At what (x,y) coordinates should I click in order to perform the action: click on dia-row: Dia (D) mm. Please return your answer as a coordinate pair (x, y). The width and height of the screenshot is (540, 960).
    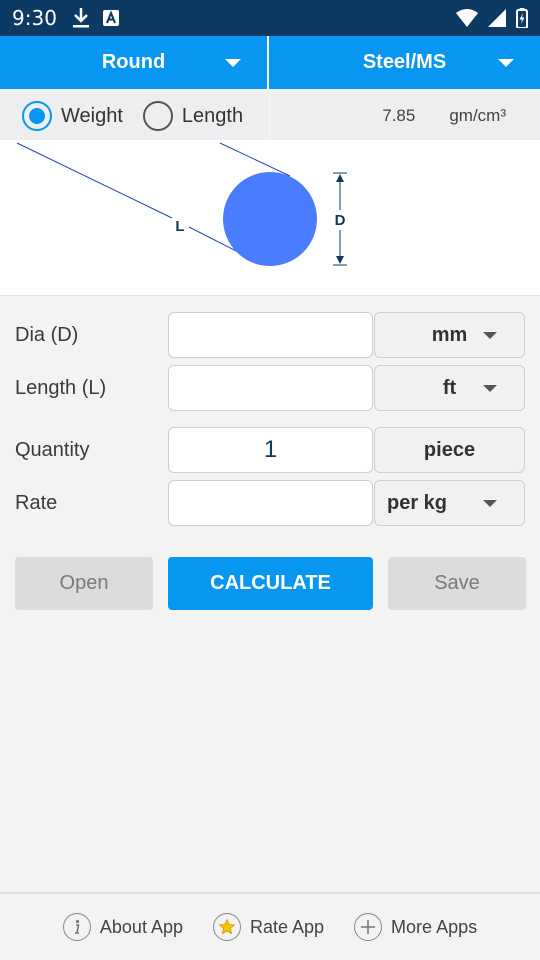
    Looking at the image, I should click on (270, 335).